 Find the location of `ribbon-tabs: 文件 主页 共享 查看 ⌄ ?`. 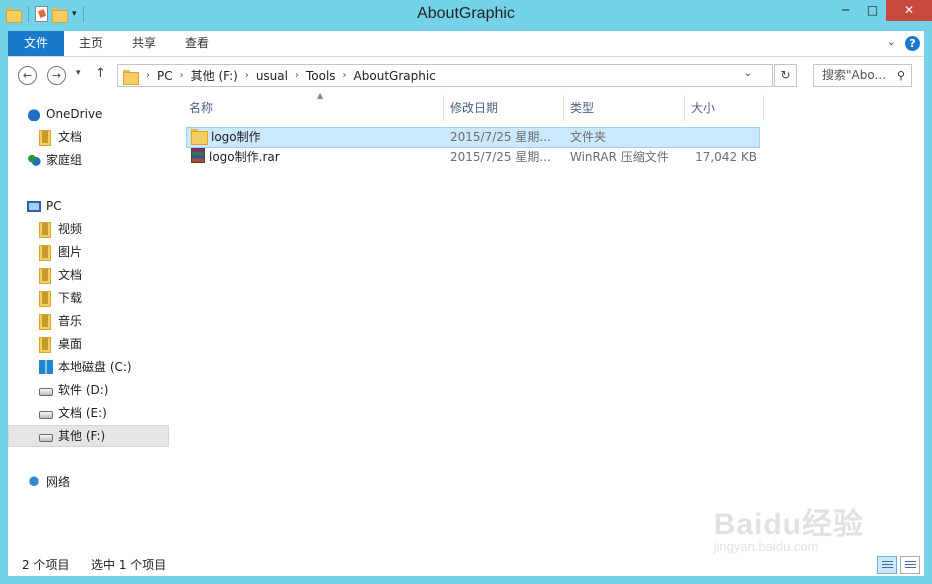

ribbon-tabs: 文件 主页 共享 查看 ⌄ ? is located at coordinates (466, 44).